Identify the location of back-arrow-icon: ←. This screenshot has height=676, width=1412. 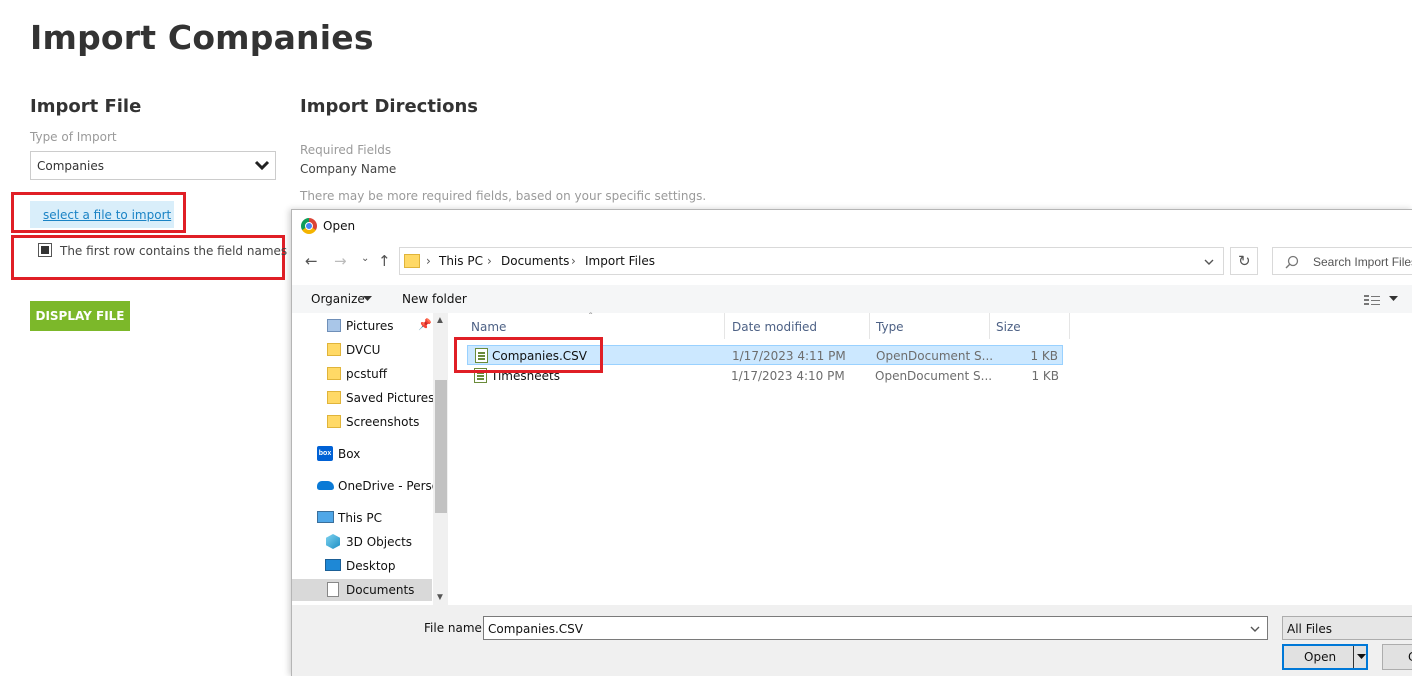
(311, 261).